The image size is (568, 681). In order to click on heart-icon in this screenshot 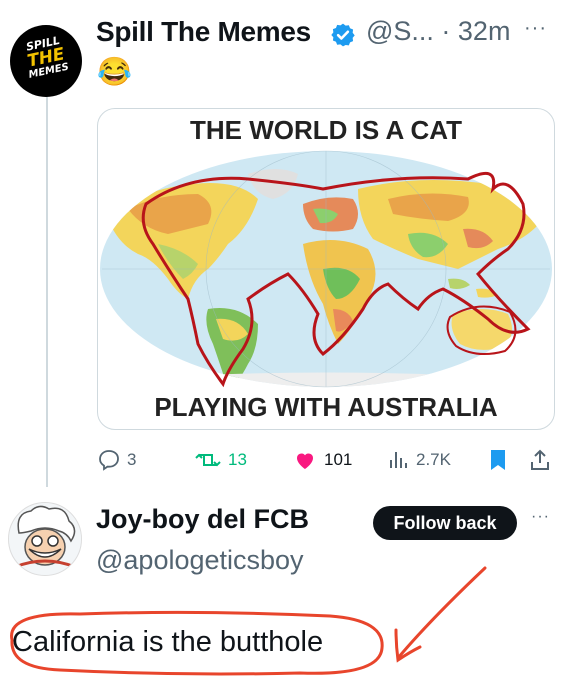, I will do `click(305, 461)`.